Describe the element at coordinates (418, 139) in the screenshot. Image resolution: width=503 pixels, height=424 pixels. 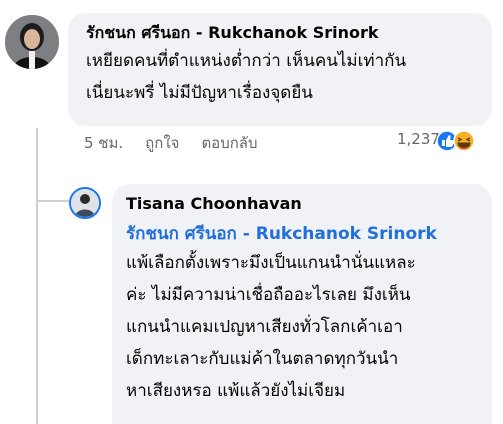
I see `reaction-count: 1,237` at that location.